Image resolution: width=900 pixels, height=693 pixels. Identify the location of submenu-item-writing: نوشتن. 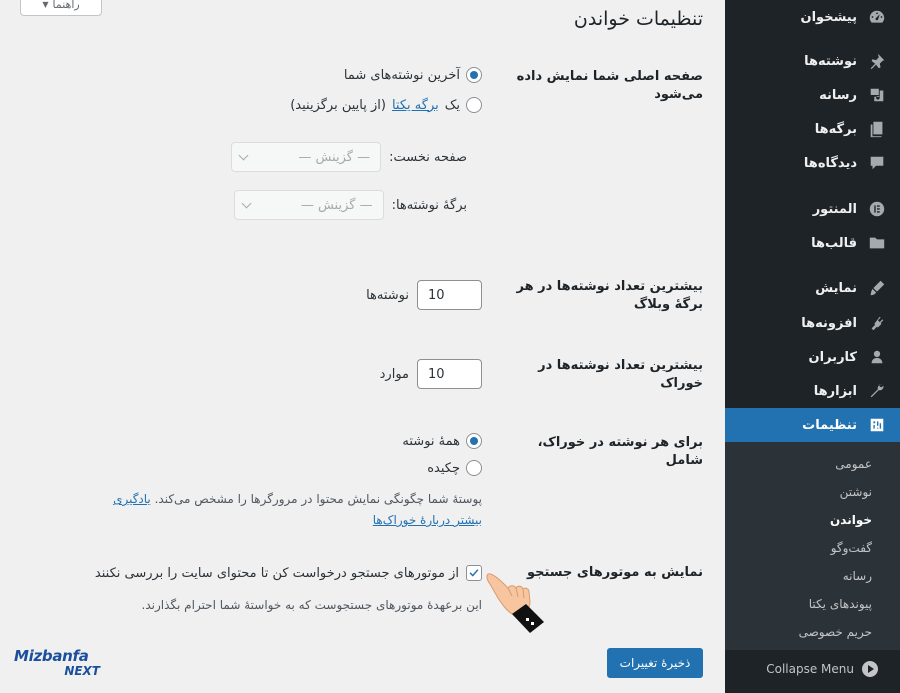
(812, 492).